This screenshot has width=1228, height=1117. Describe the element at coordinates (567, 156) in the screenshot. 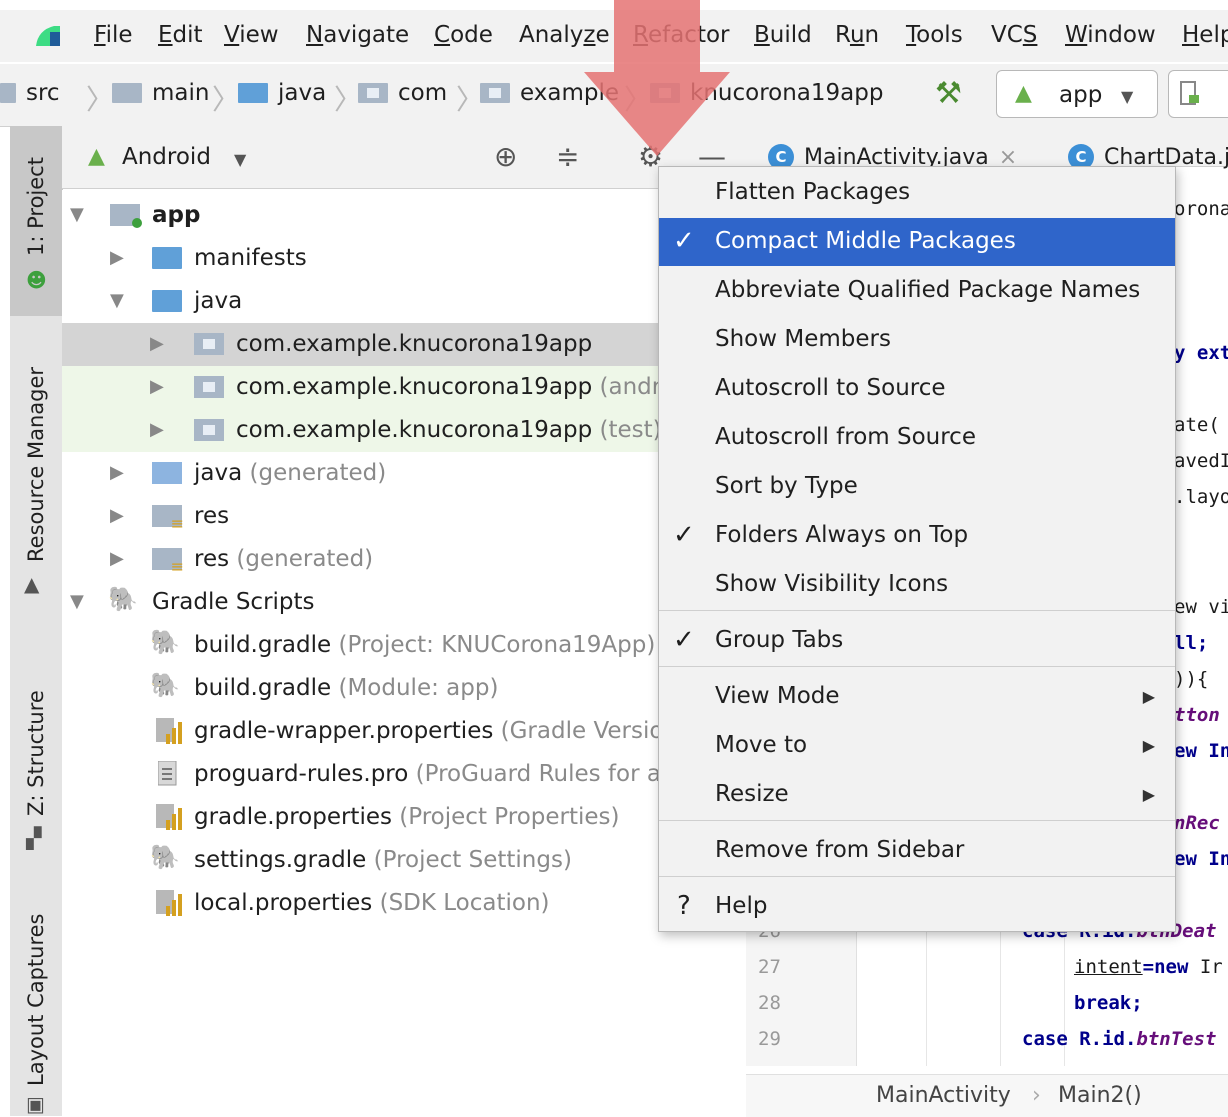

I see `collapse-all-icon: ≑` at that location.